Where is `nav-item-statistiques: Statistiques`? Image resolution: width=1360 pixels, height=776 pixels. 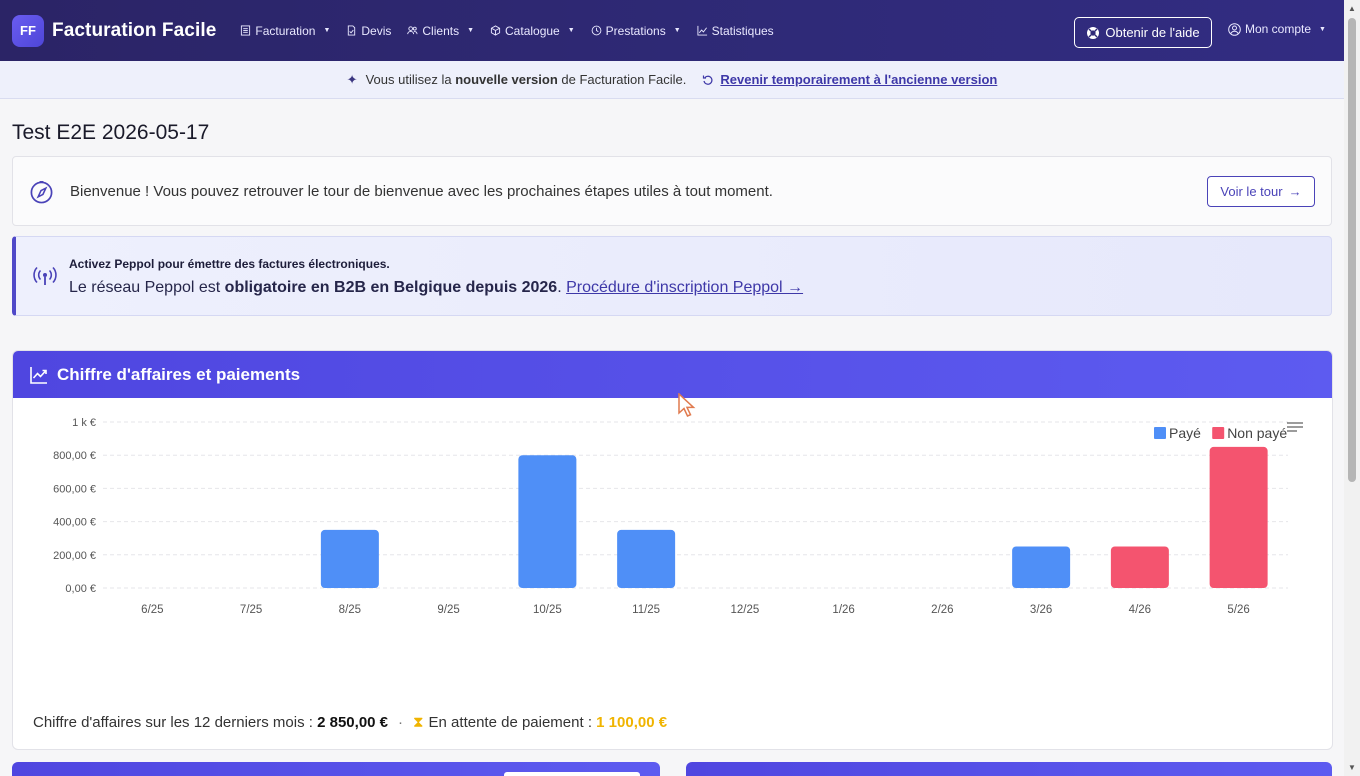 nav-item-statistiques: Statistiques is located at coordinates (735, 31).